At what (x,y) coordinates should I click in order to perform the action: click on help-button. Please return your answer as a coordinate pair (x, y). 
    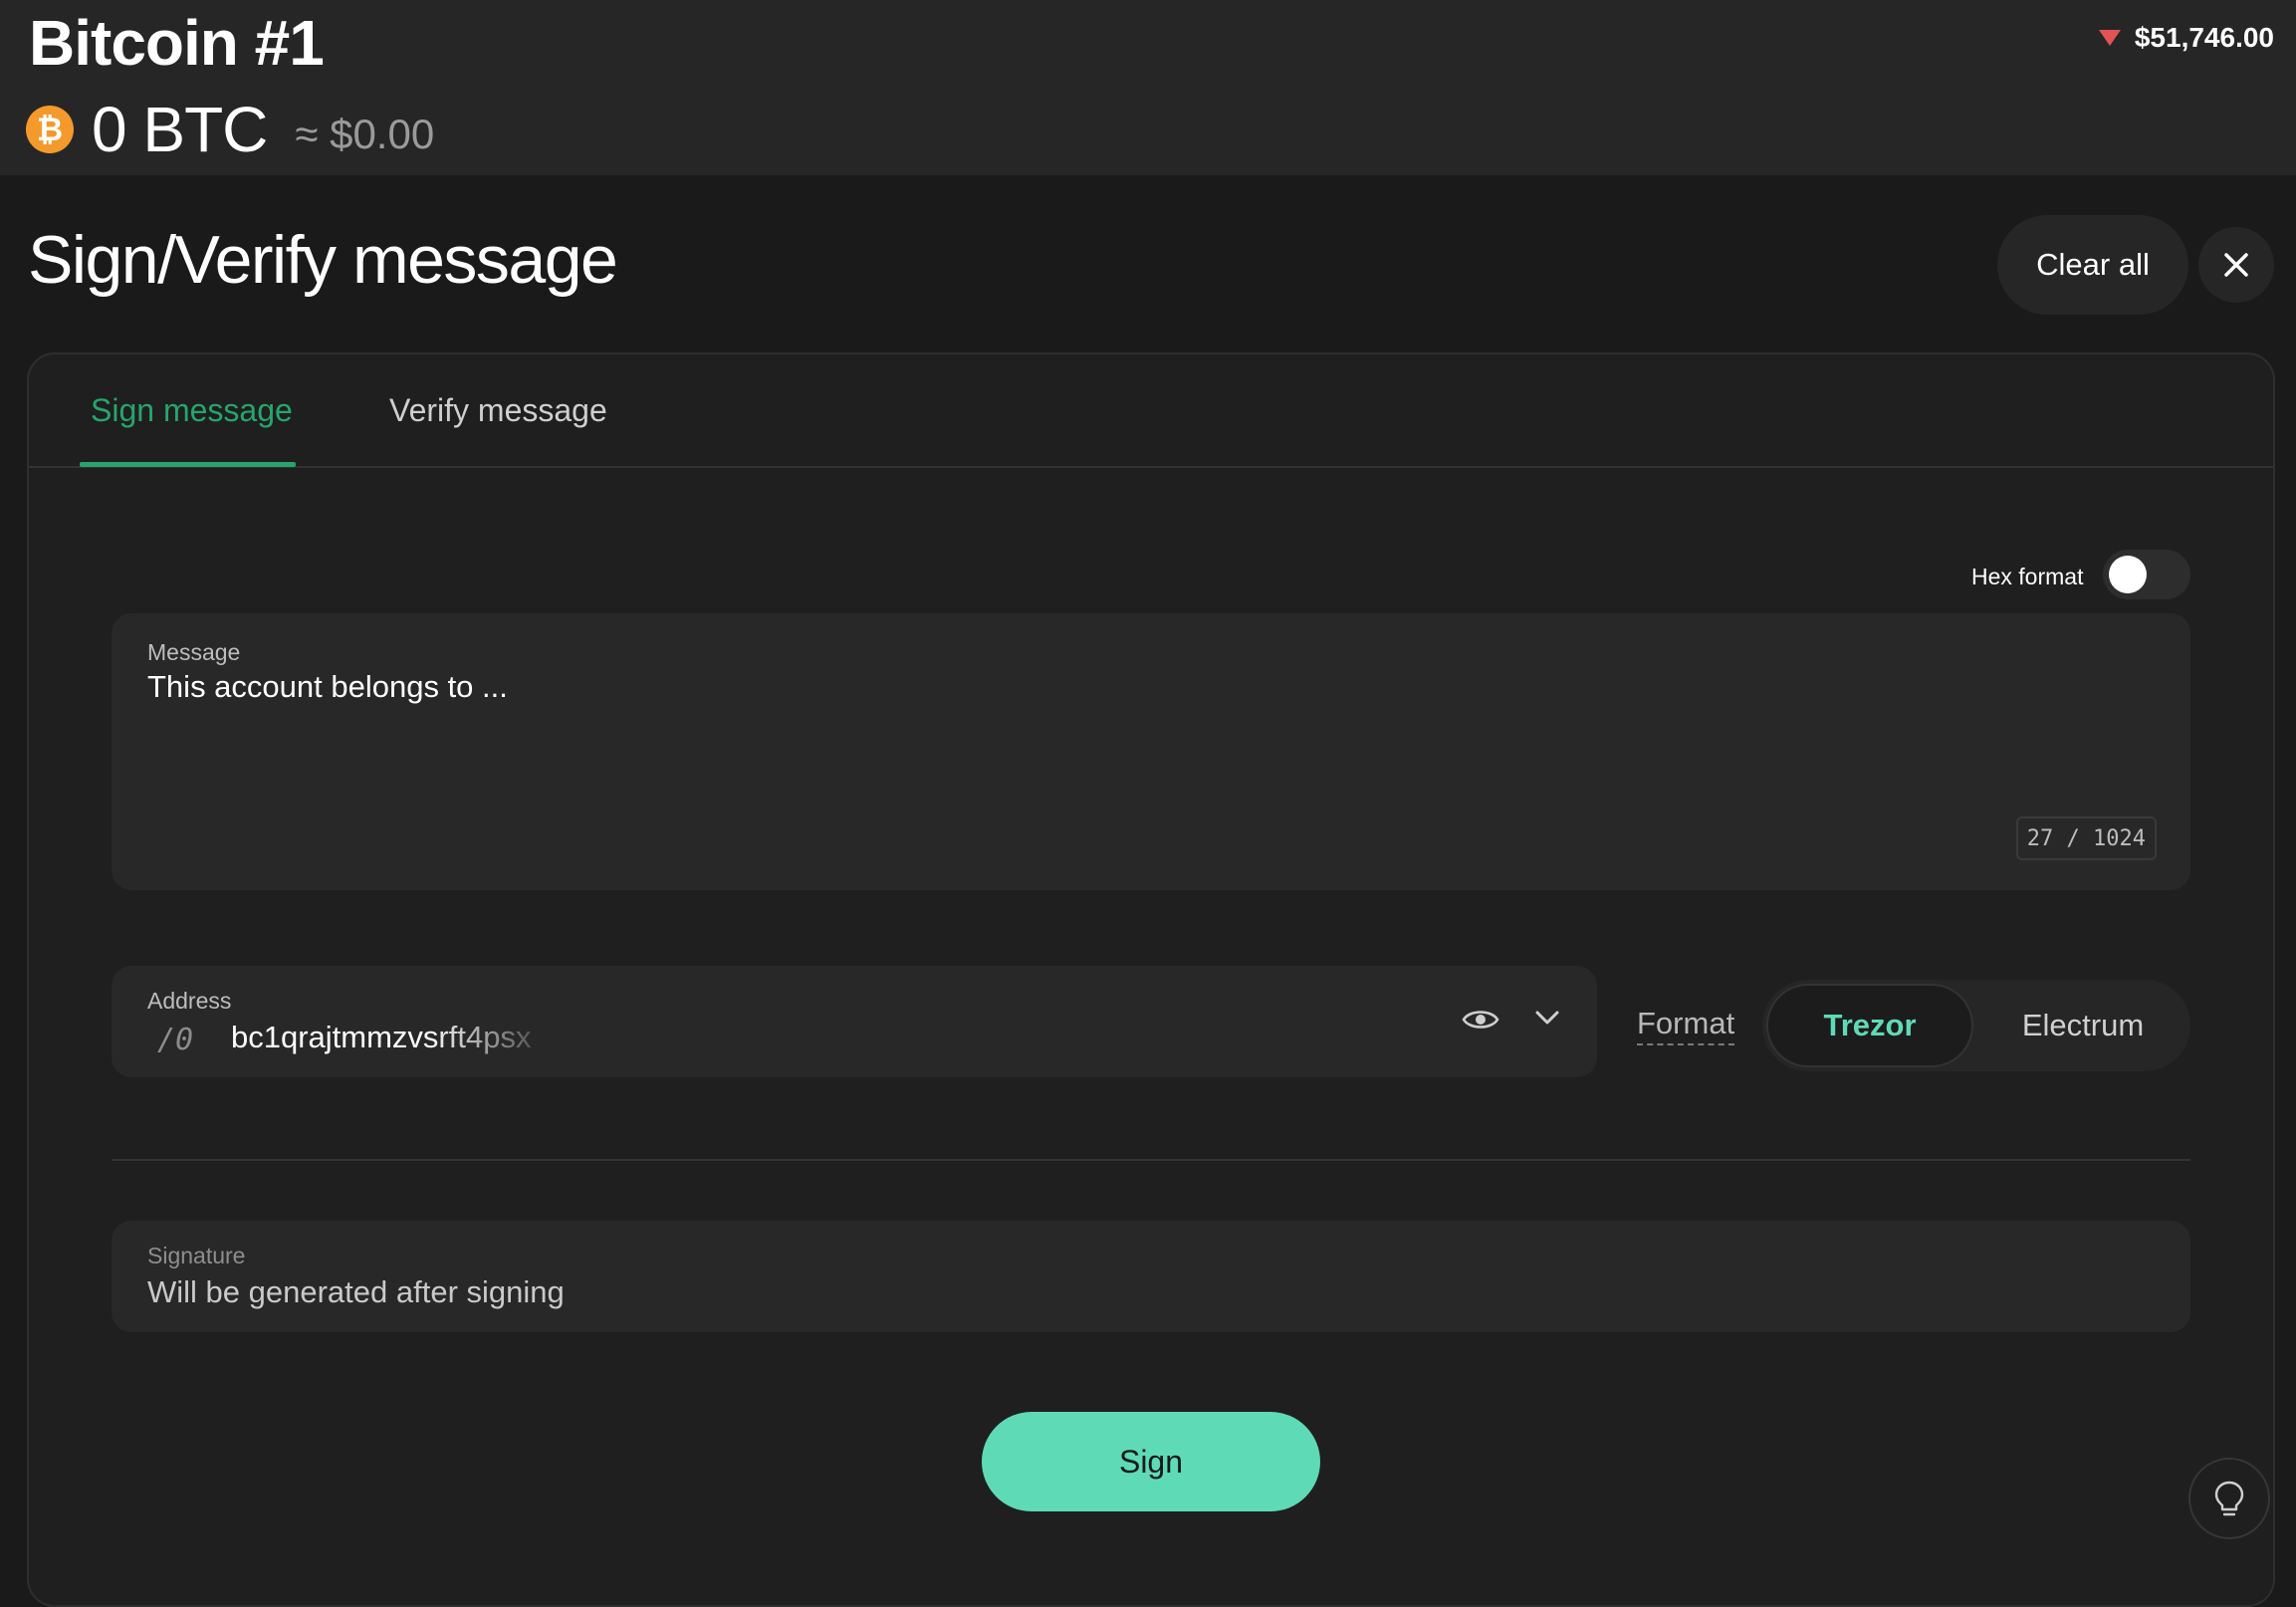
    Looking at the image, I should click on (2229, 1498).